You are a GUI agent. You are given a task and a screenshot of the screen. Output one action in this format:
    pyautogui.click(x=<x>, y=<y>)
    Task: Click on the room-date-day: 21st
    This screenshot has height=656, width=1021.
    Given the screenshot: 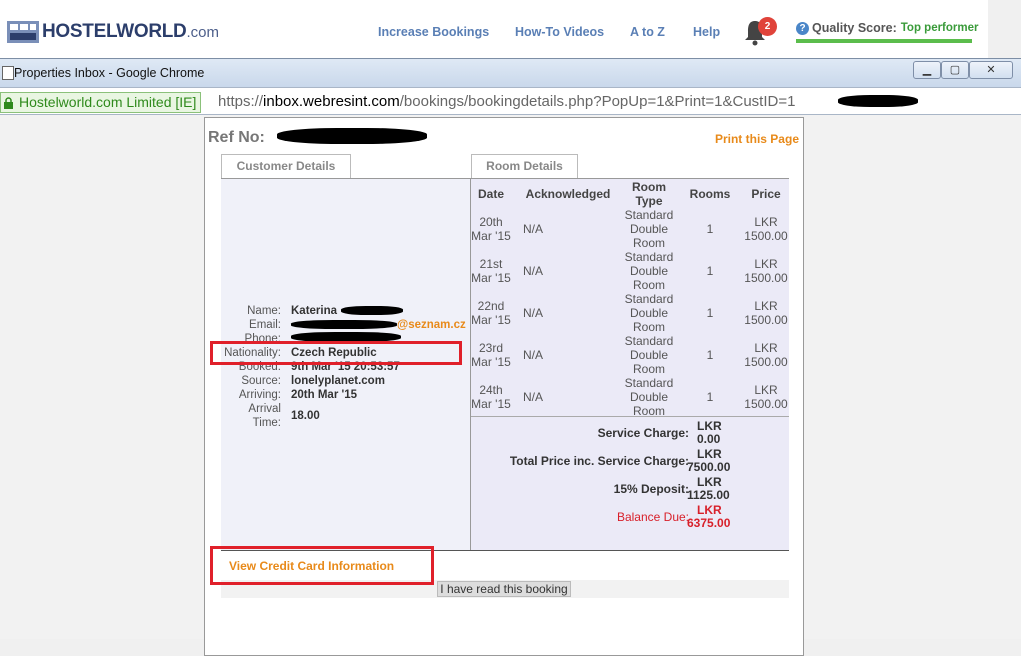 What is the action you would take?
    pyautogui.click(x=491, y=264)
    